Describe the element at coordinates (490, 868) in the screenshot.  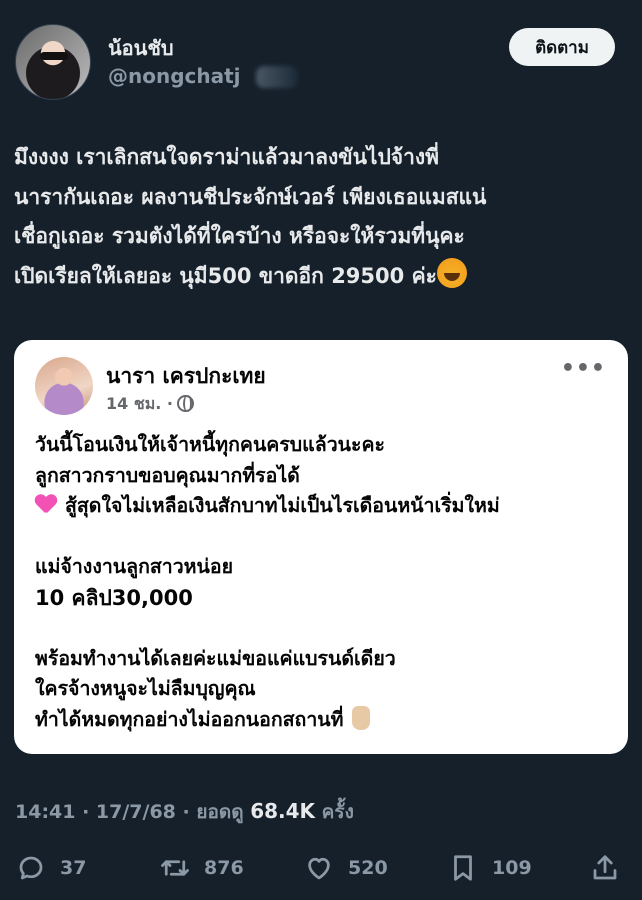
I see `bookmark-button: 109` at that location.